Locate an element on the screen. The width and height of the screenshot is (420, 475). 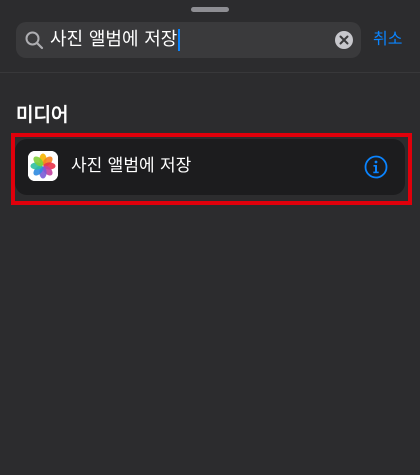
search-query-value: 사진 앨범에 저장 is located at coordinates (114, 39).